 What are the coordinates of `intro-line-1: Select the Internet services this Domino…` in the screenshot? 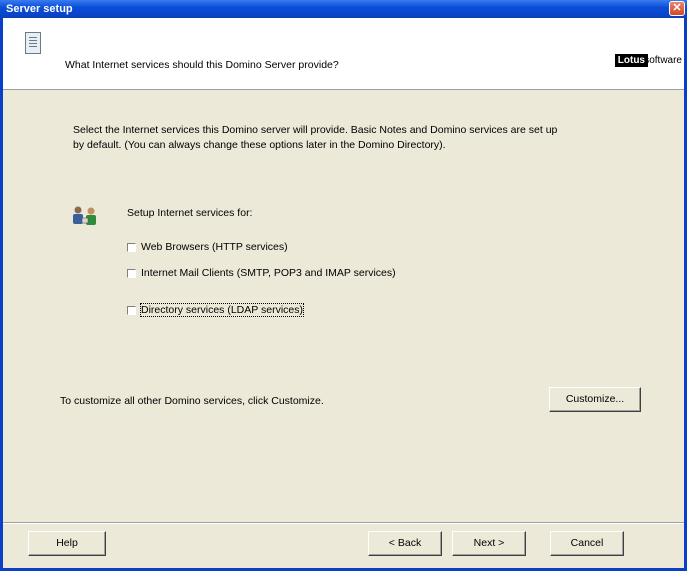 It's located at (315, 130).